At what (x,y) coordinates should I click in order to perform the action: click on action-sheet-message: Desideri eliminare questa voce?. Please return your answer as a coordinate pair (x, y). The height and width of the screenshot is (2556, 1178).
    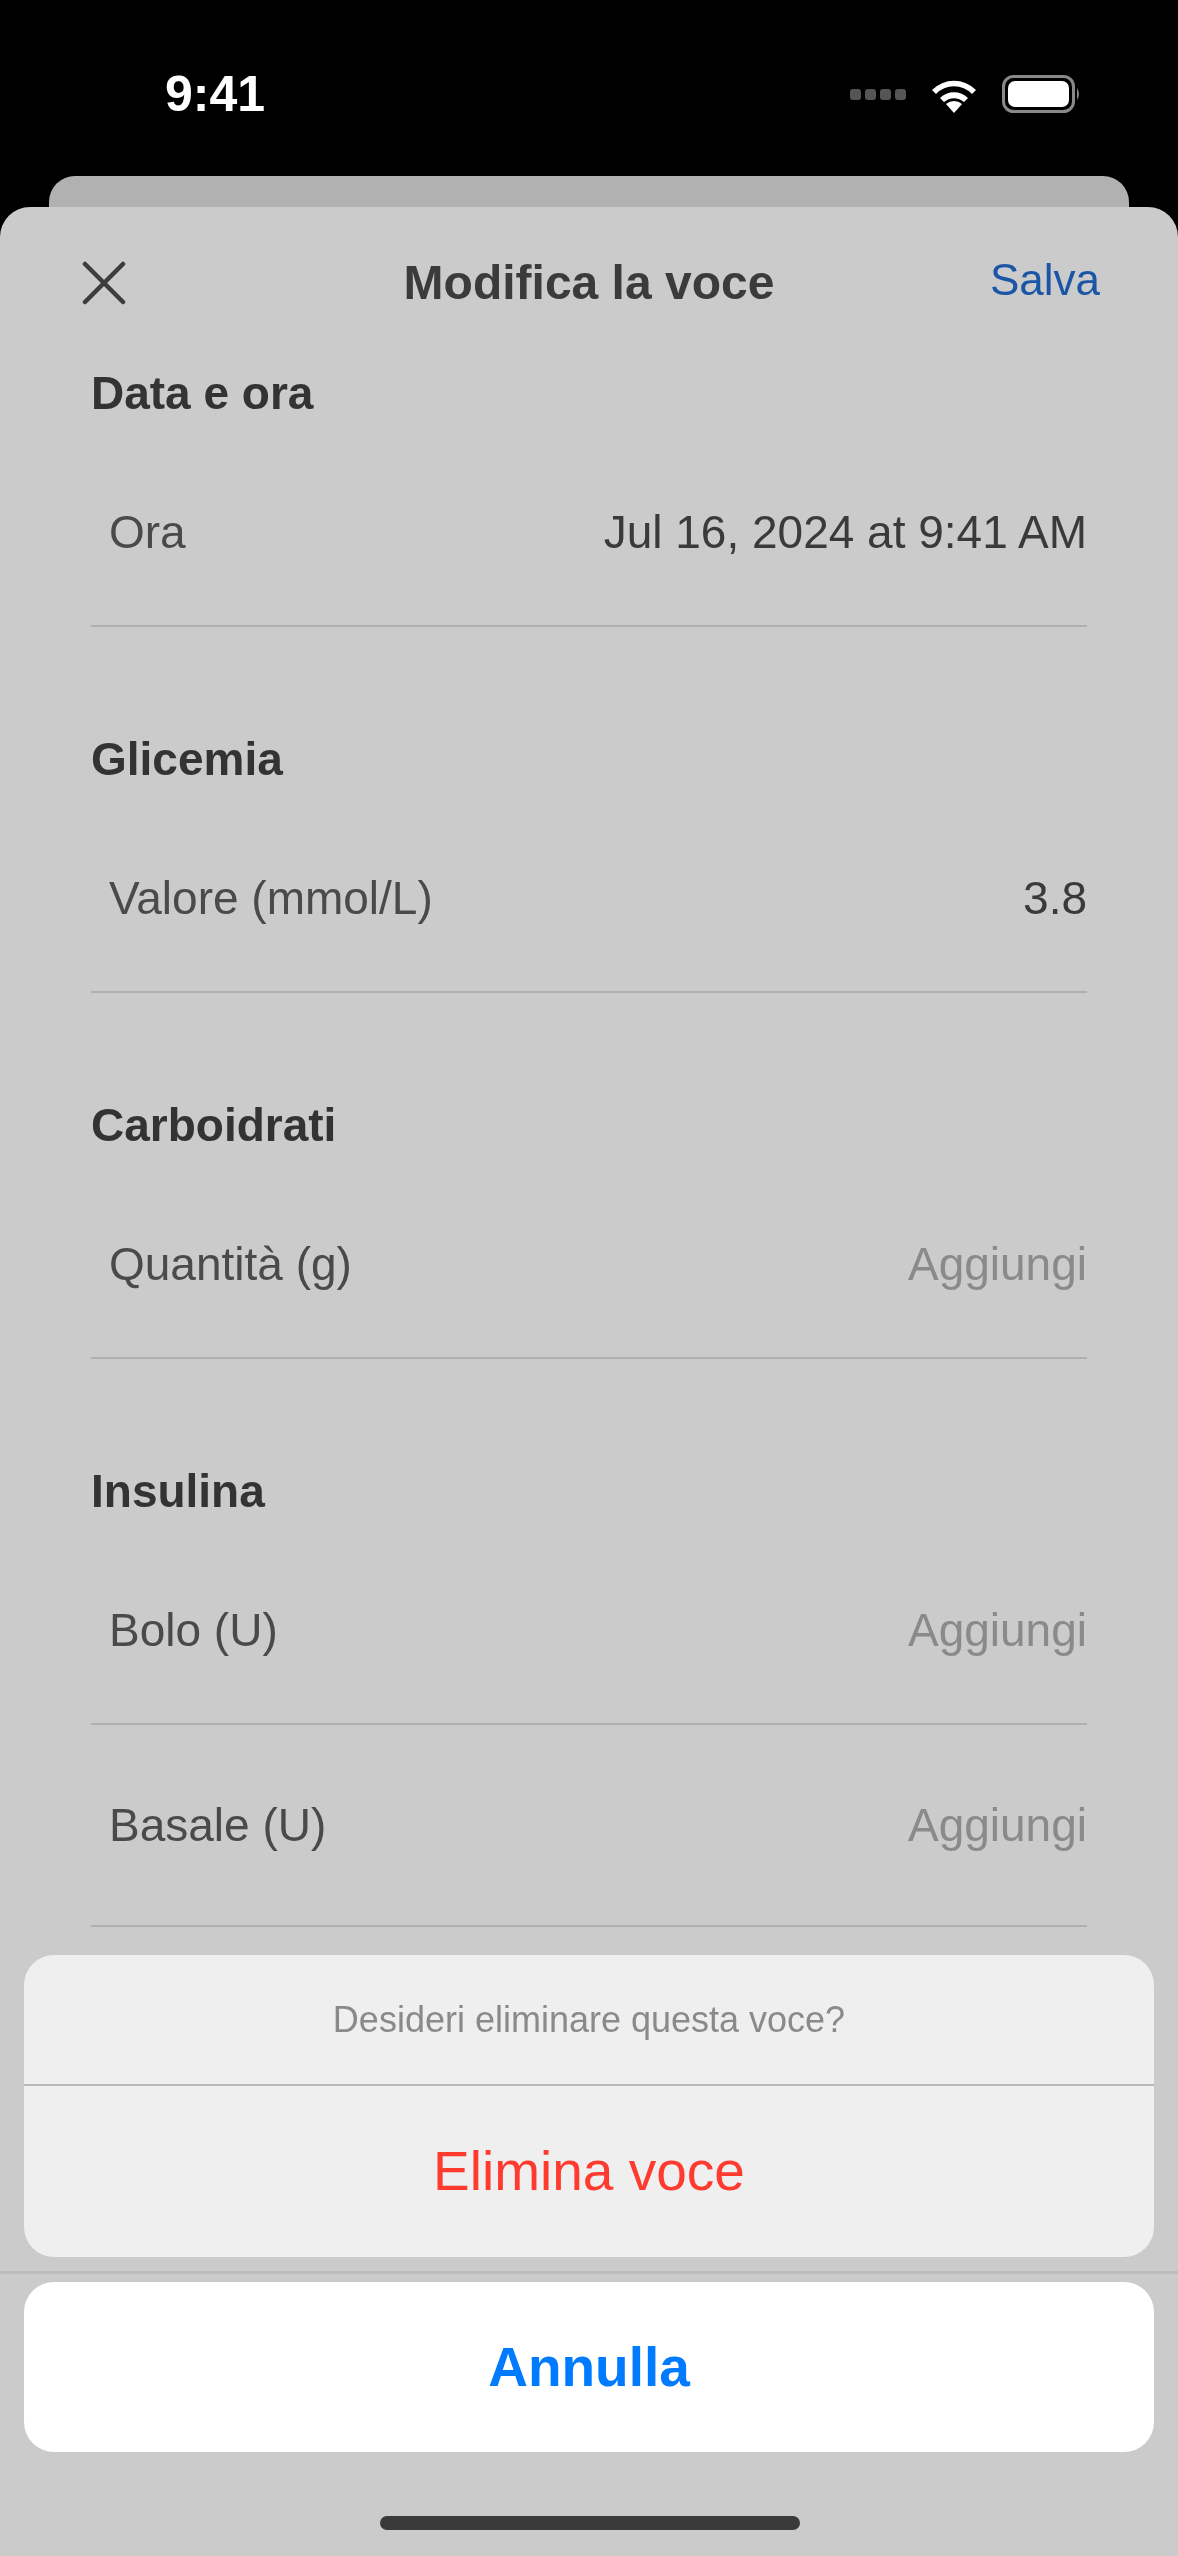
    Looking at the image, I should click on (589, 2019).